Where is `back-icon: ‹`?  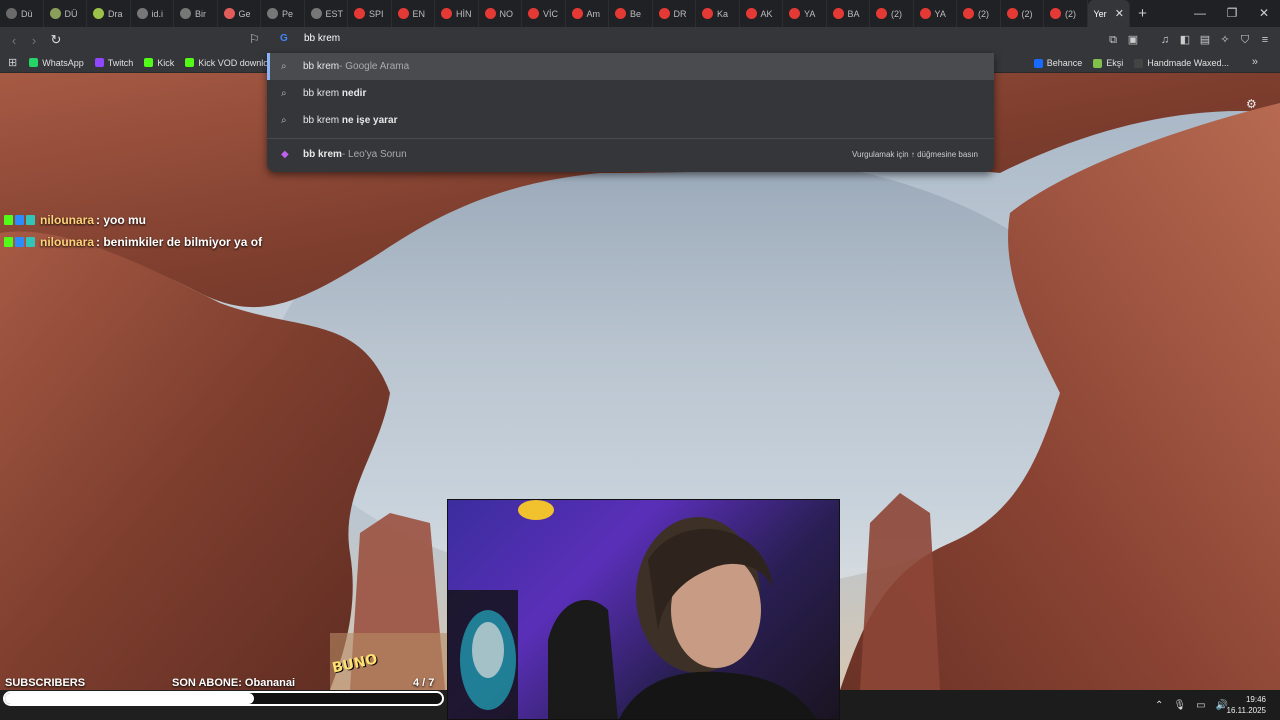 back-icon: ‹ is located at coordinates (14, 40).